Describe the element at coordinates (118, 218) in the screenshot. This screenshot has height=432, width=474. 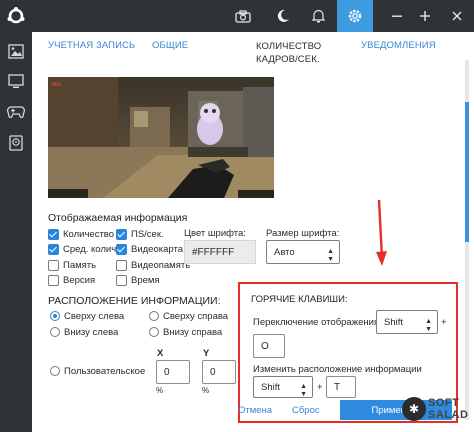
I see `info-heading: Отображаемая информация` at that location.